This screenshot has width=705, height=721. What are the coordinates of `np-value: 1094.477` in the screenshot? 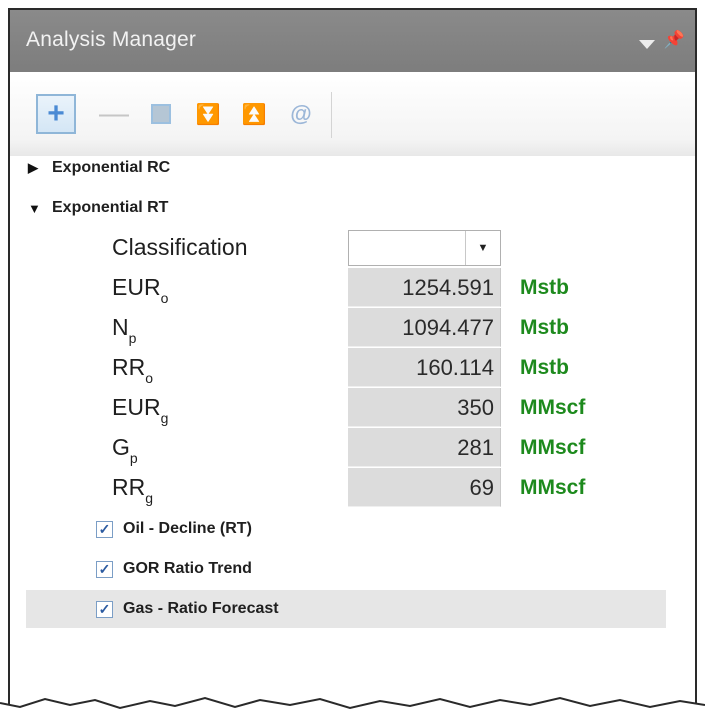 It's located at (424, 327).